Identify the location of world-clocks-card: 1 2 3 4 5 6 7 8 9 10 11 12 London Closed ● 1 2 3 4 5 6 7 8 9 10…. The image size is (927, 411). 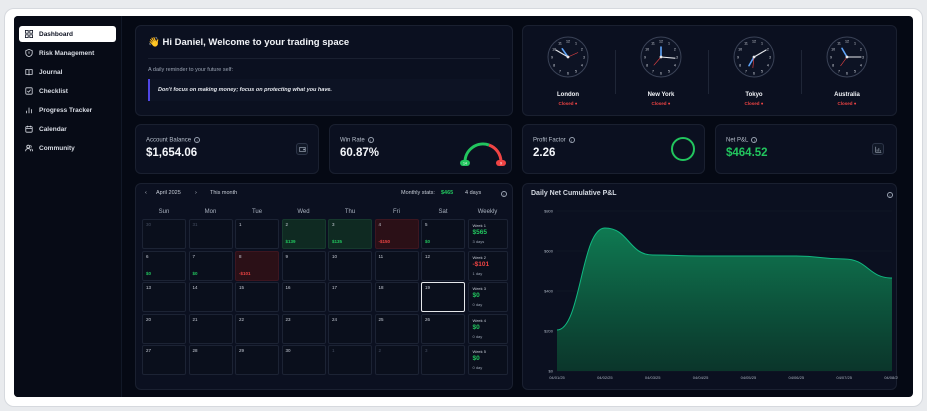
(709, 70).